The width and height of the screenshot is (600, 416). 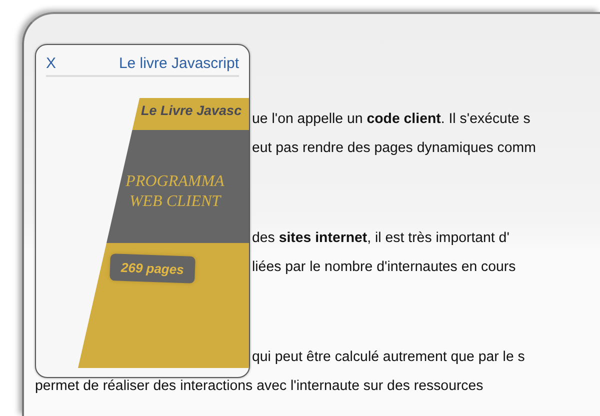 I want to click on book-title-line: PROGRAMMA, so click(x=175, y=182).